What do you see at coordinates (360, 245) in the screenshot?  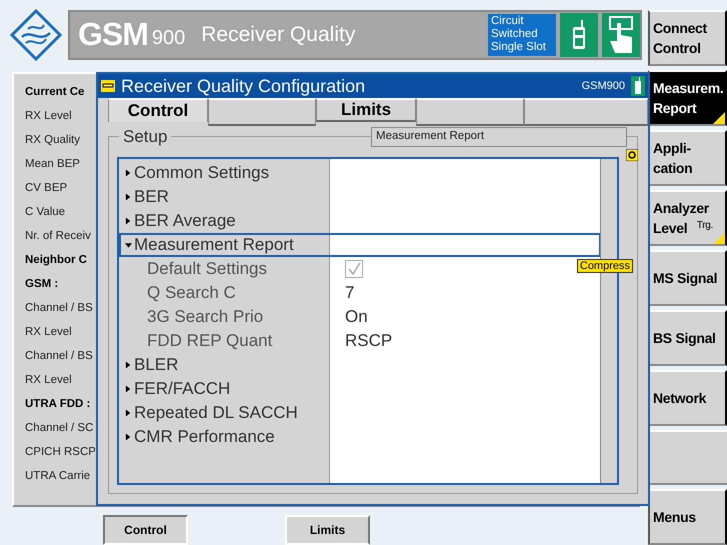 I see `tree-item: Measurement Report` at bounding box center [360, 245].